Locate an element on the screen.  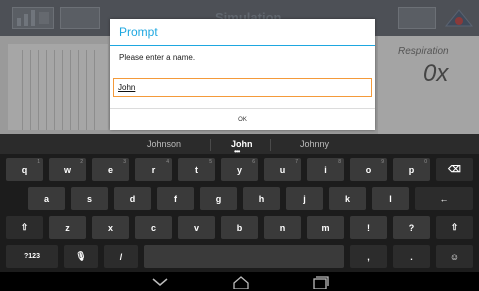
key-.: . is located at coordinates (411, 256).